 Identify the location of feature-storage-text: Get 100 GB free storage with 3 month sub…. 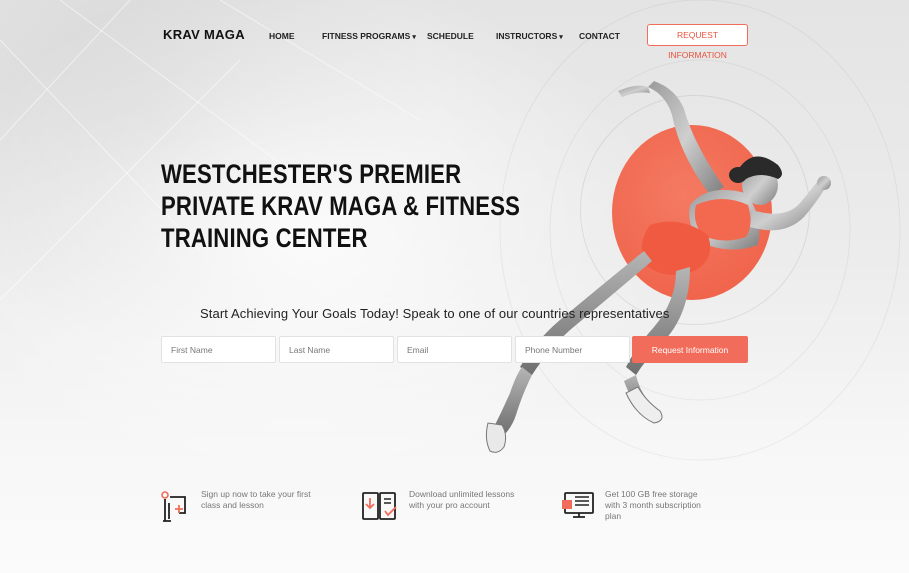
(653, 505).